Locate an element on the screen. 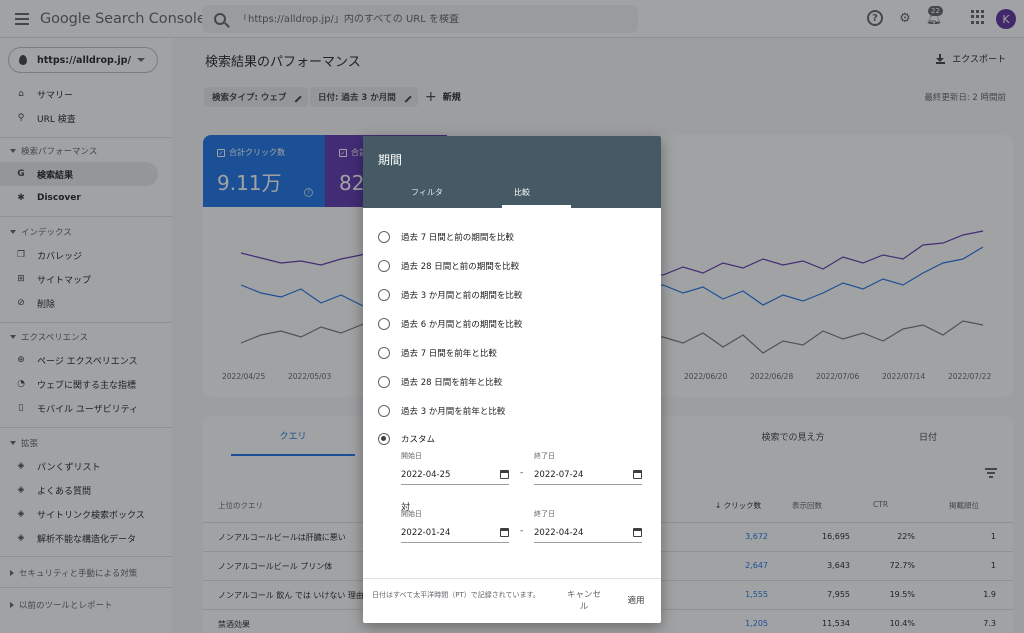 This screenshot has width=1024, height=633. dialog-title: 期間 is located at coordinates (390, 160).